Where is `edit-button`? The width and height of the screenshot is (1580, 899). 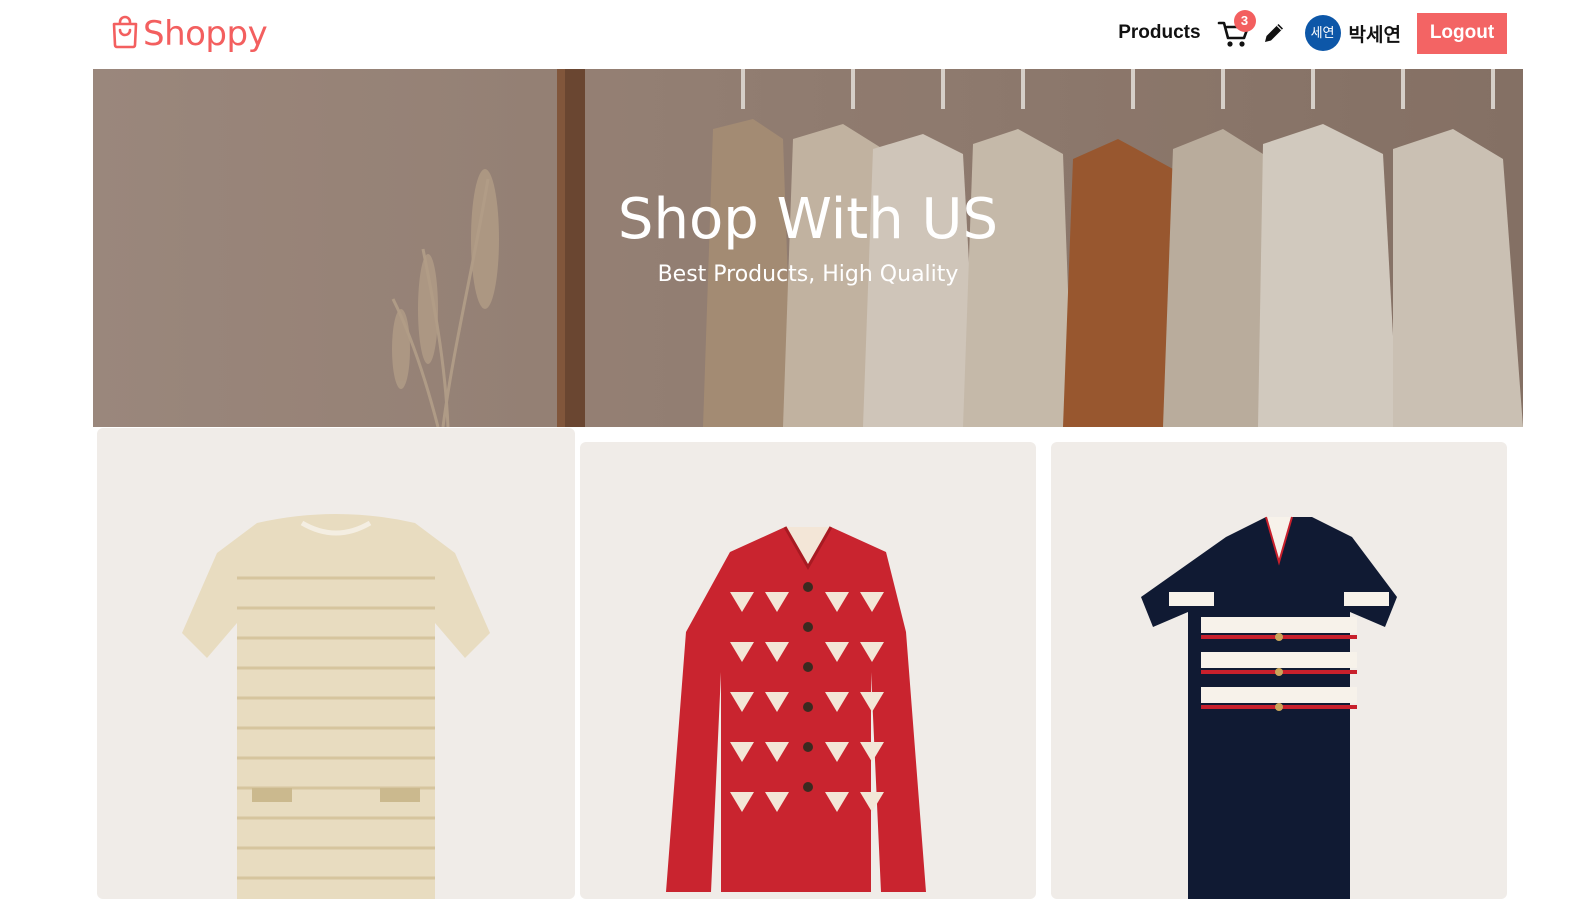 edit-button is located at coordinates (1274, 33).